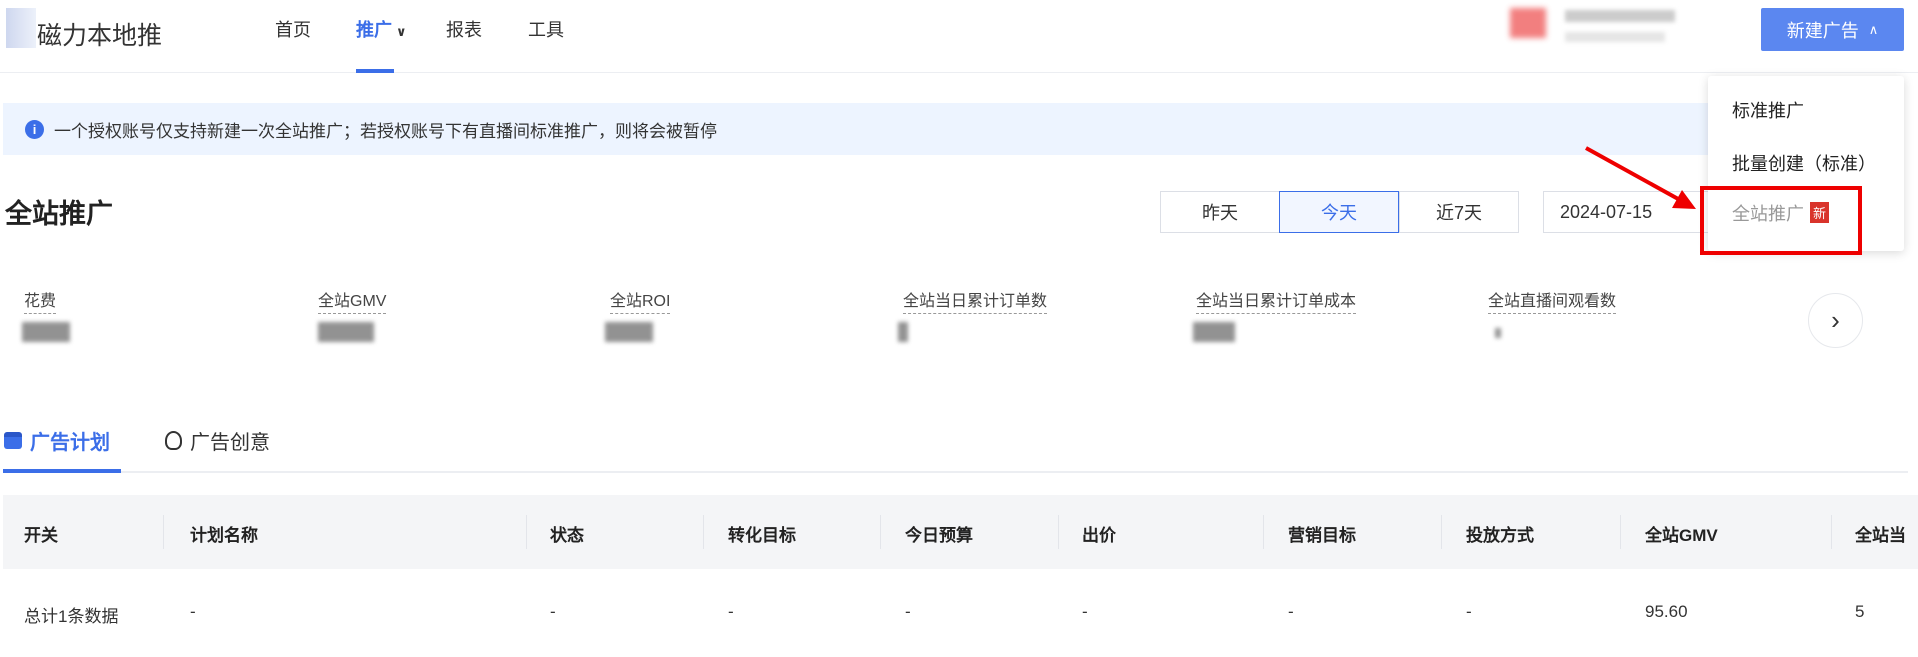  I want to click on metric-views-label: 全站直播间观看数, so click(1552, 300).